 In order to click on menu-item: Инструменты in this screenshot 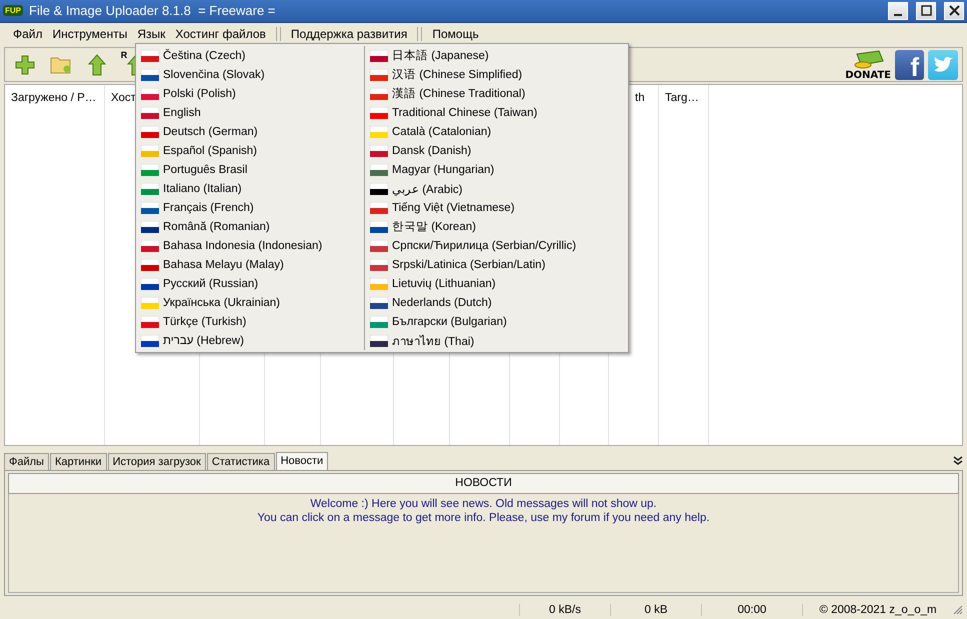, I will do `click(90, 33)`.